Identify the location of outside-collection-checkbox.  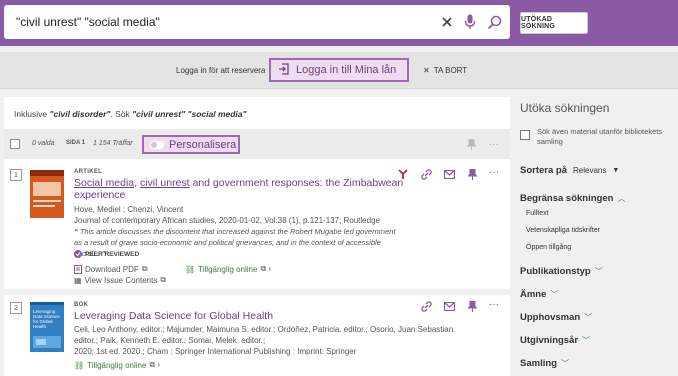
(525, 135).